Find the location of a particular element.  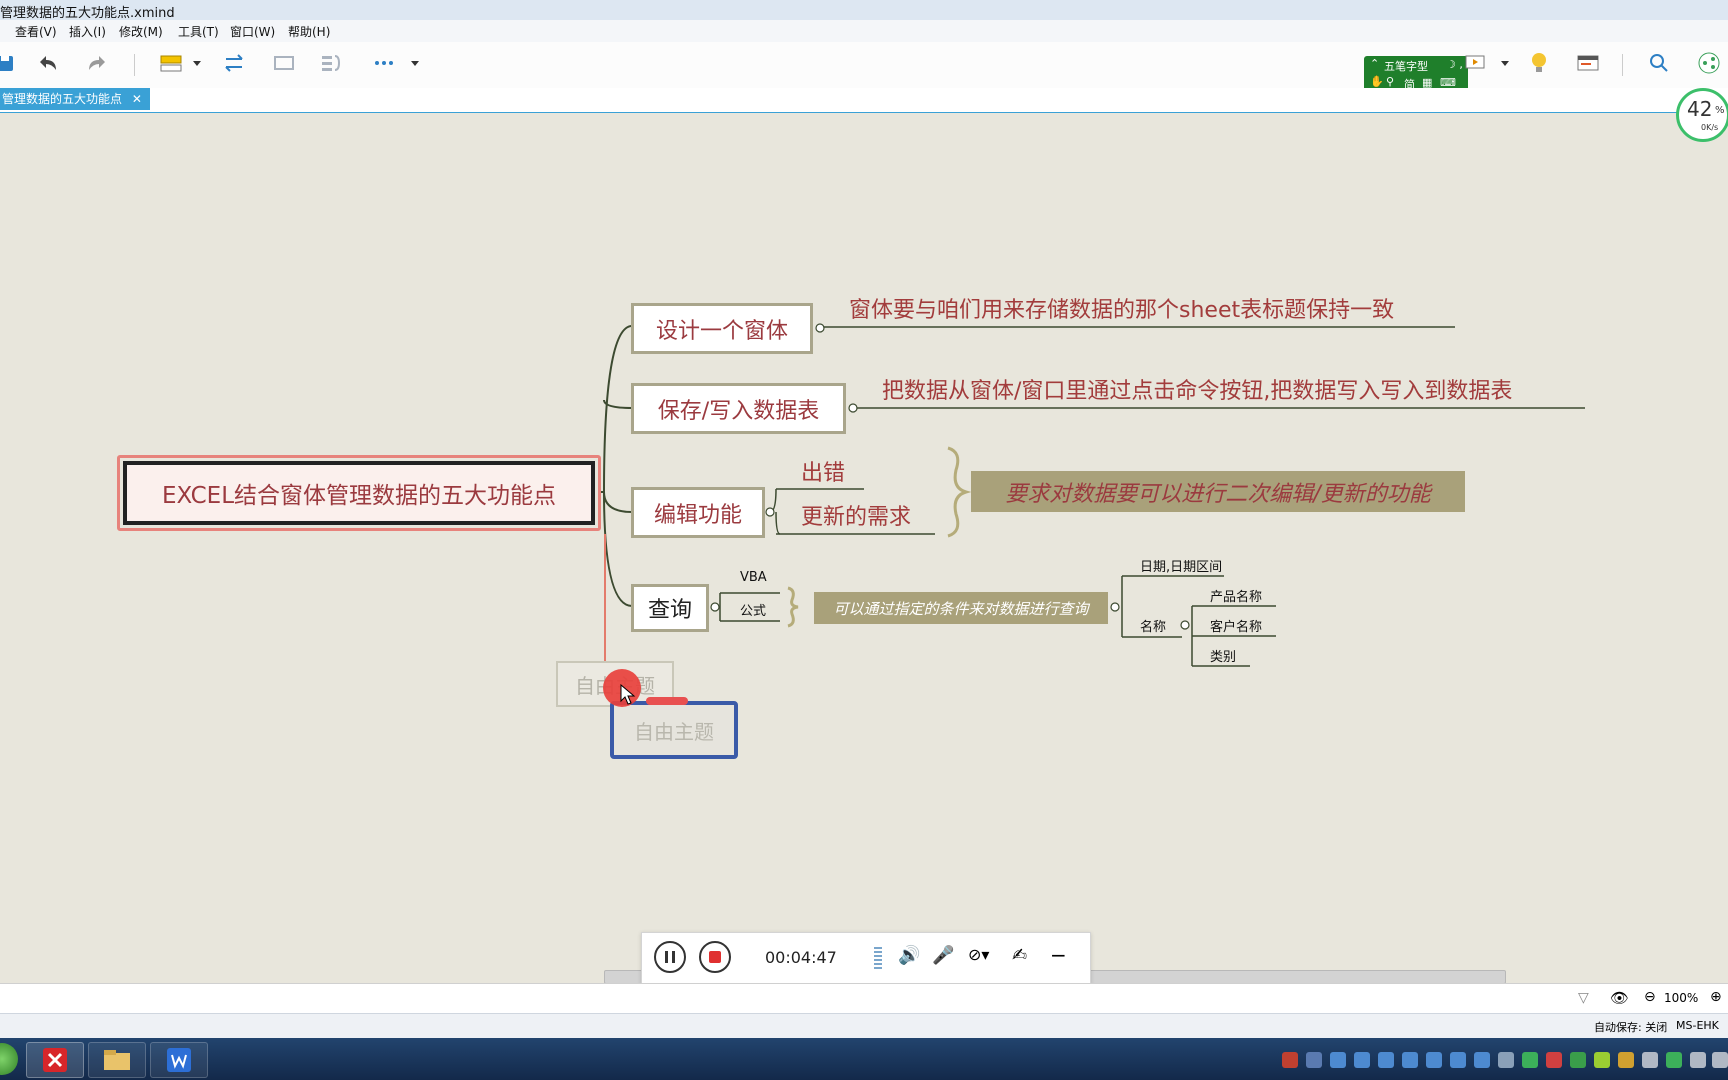

speaker-icon: 🔊 is located at coordinates (909, 955).